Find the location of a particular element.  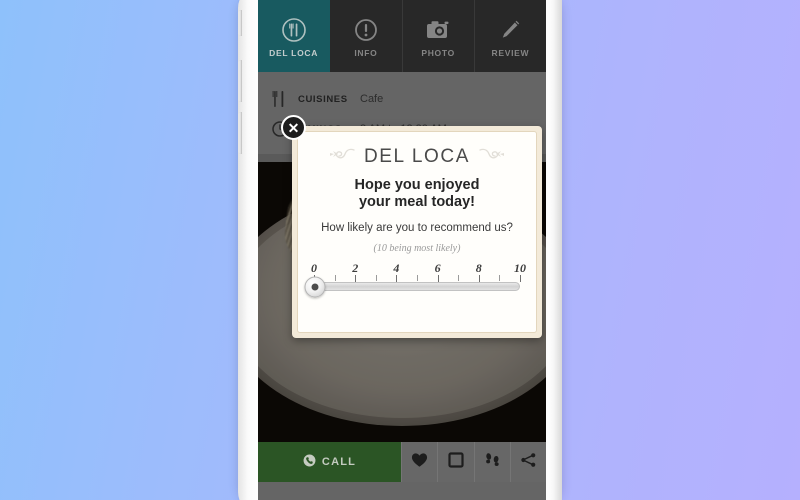

slider-label-10: 10 is located at coordinates (520, 268).